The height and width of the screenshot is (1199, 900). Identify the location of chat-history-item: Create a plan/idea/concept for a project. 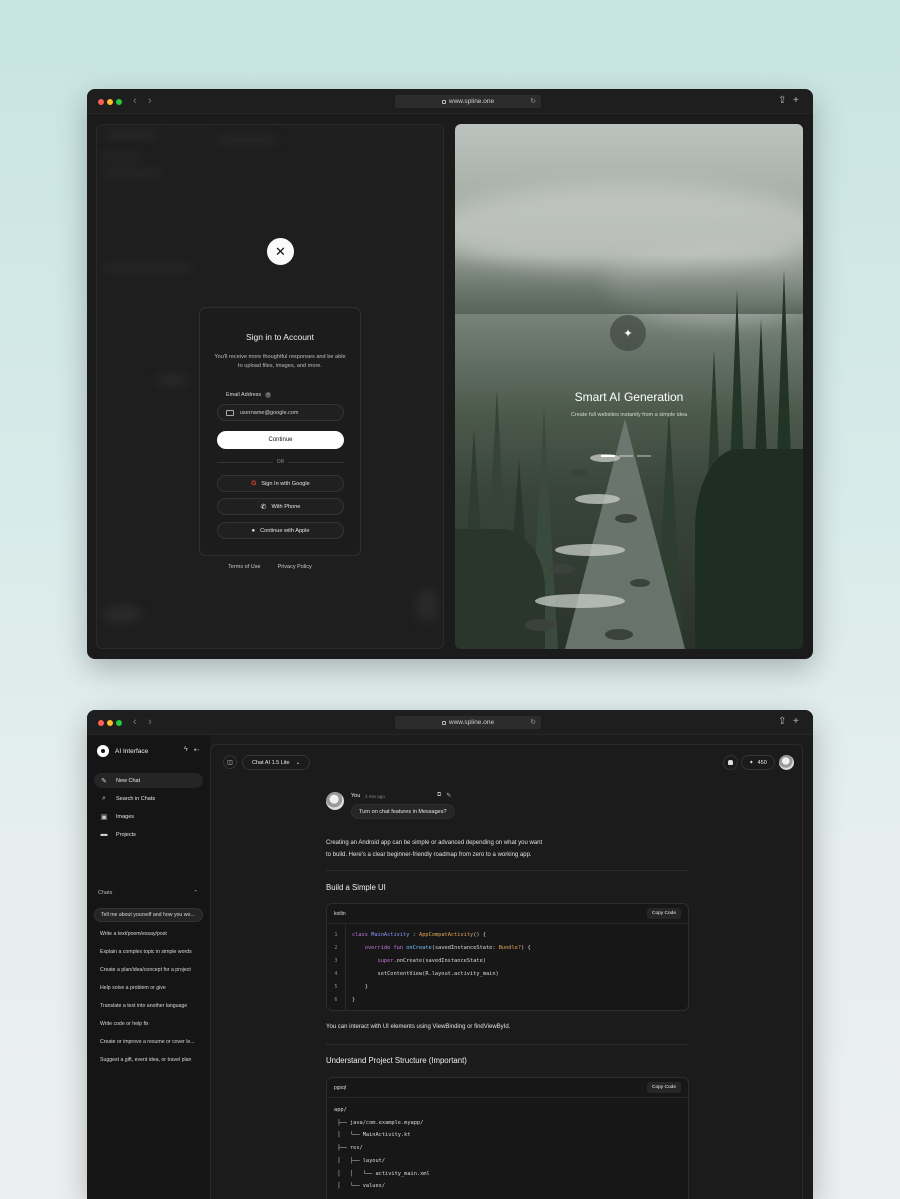
(148, 970).